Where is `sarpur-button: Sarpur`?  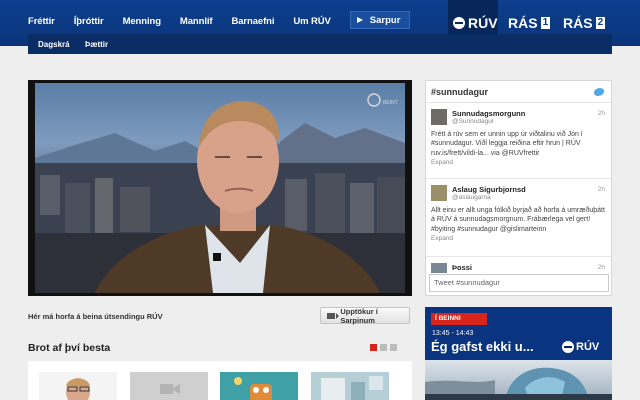 sarpur-button: Sarpur is located at coordinates (380, 20).